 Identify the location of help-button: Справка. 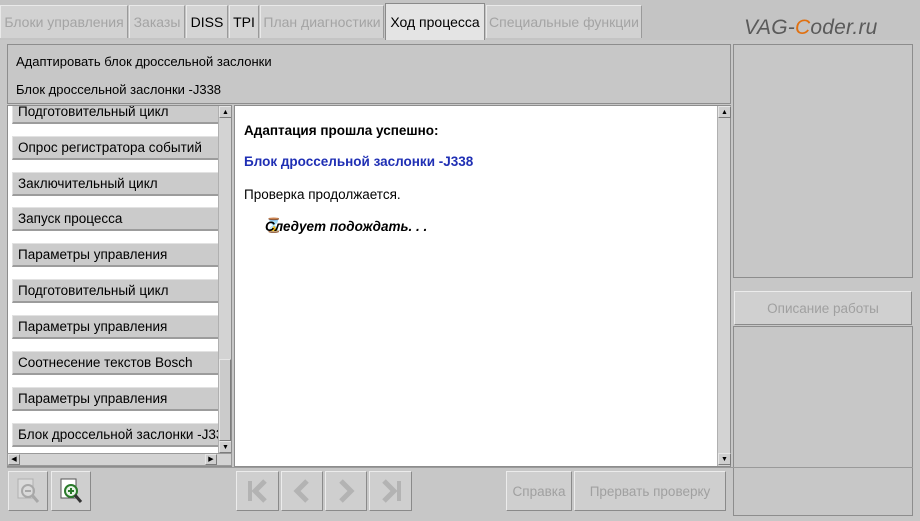
(539, 491).